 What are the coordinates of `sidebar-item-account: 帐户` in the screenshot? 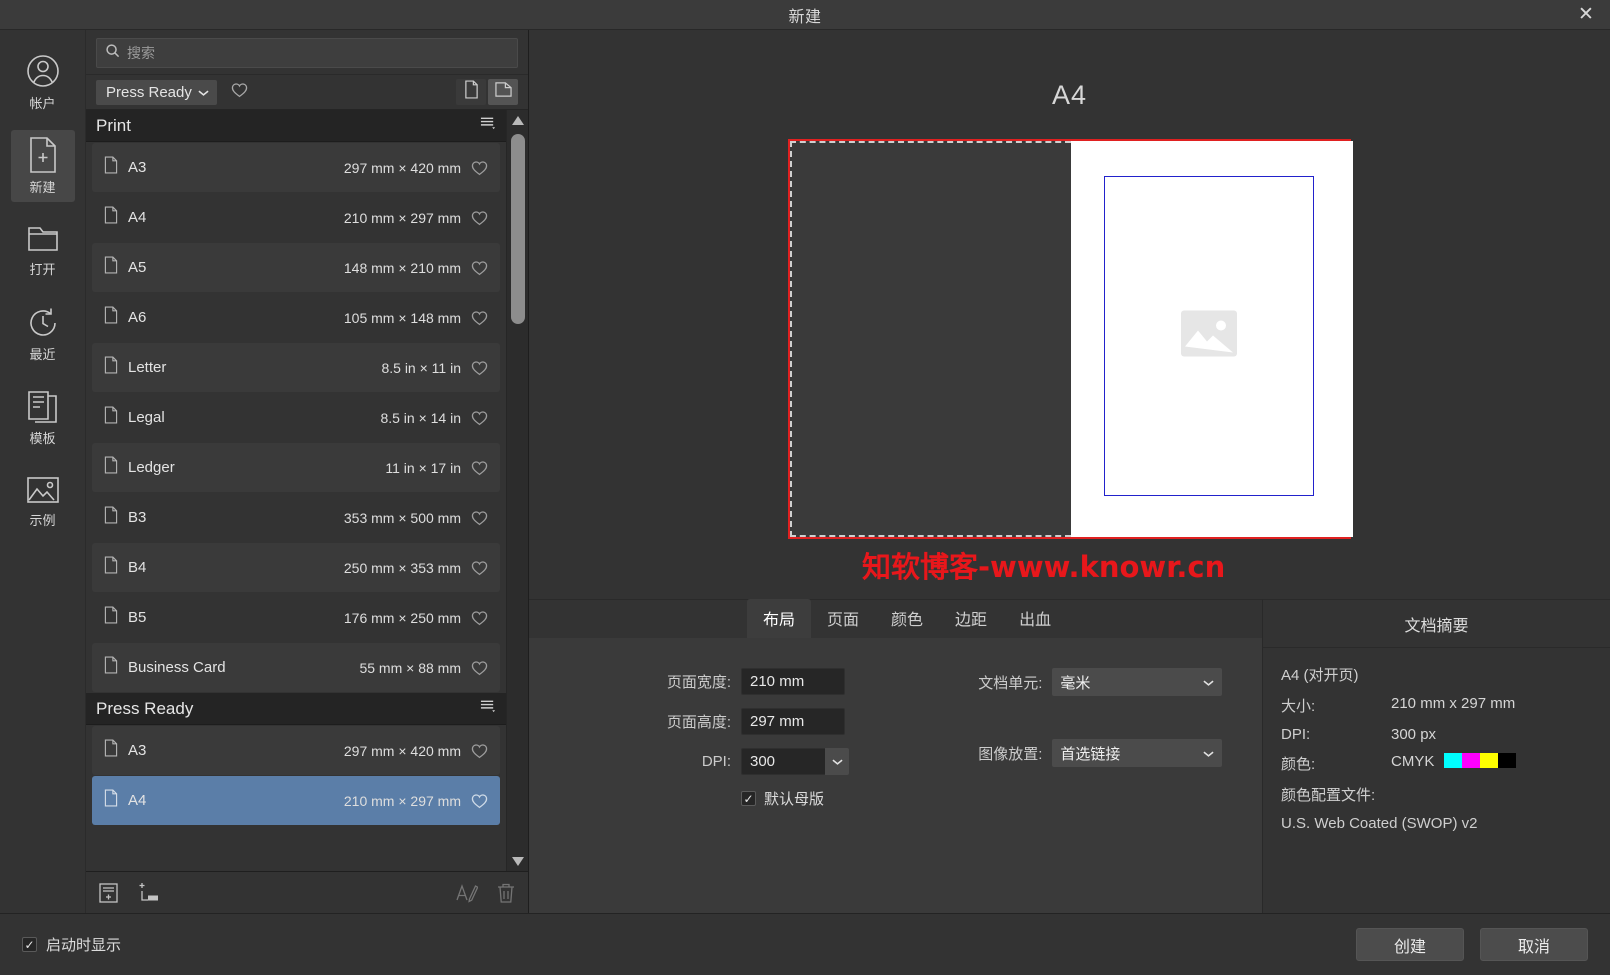 It's located at (43, 82).